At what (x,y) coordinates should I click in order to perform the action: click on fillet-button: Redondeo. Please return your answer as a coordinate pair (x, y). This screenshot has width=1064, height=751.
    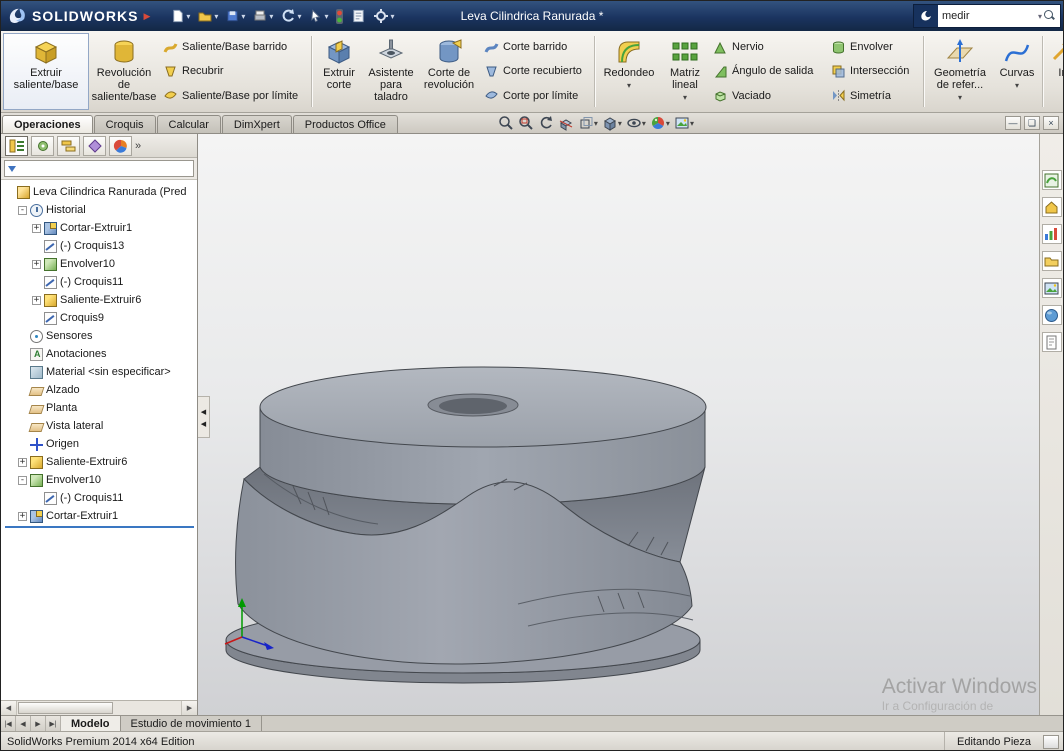
    Looking at the image, I should click on (629, 71).